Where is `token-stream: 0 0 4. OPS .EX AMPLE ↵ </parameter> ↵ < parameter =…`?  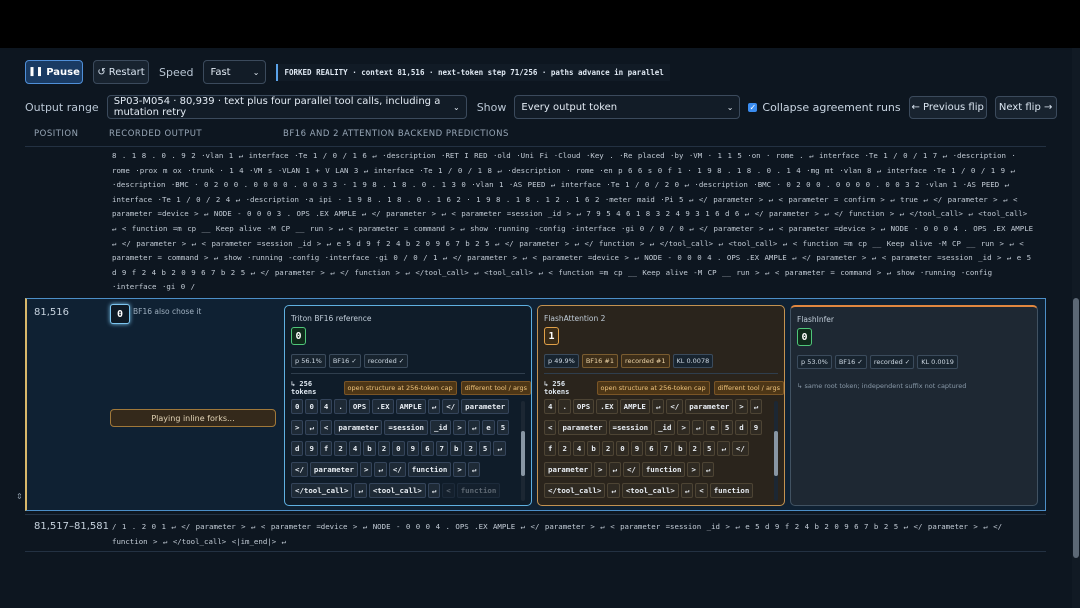 token-stream: 0 0 4. OPS .EX AMPLE ↵ </parameter> ↵ < parameter =… is located at coordinates (406, 449).